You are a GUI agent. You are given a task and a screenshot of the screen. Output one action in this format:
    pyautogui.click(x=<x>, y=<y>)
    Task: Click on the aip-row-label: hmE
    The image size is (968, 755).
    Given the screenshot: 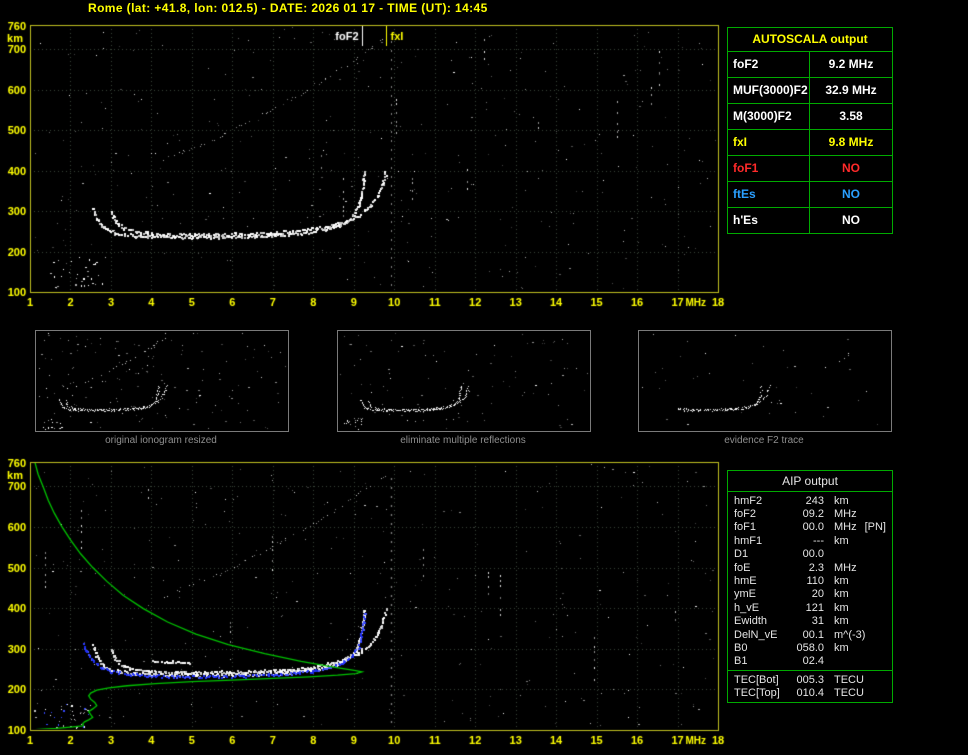 What is the action you would take?
    pyautogui.click(x=745, y=581)
    